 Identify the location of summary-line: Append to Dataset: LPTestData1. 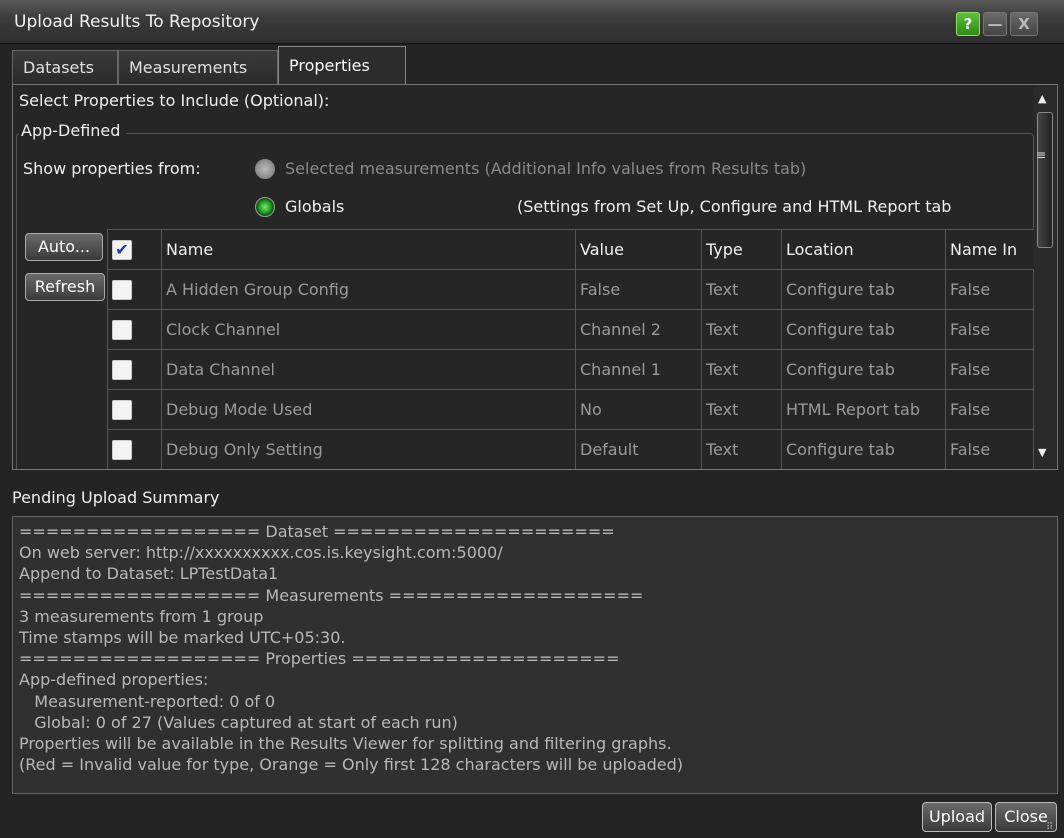
(149, 574).